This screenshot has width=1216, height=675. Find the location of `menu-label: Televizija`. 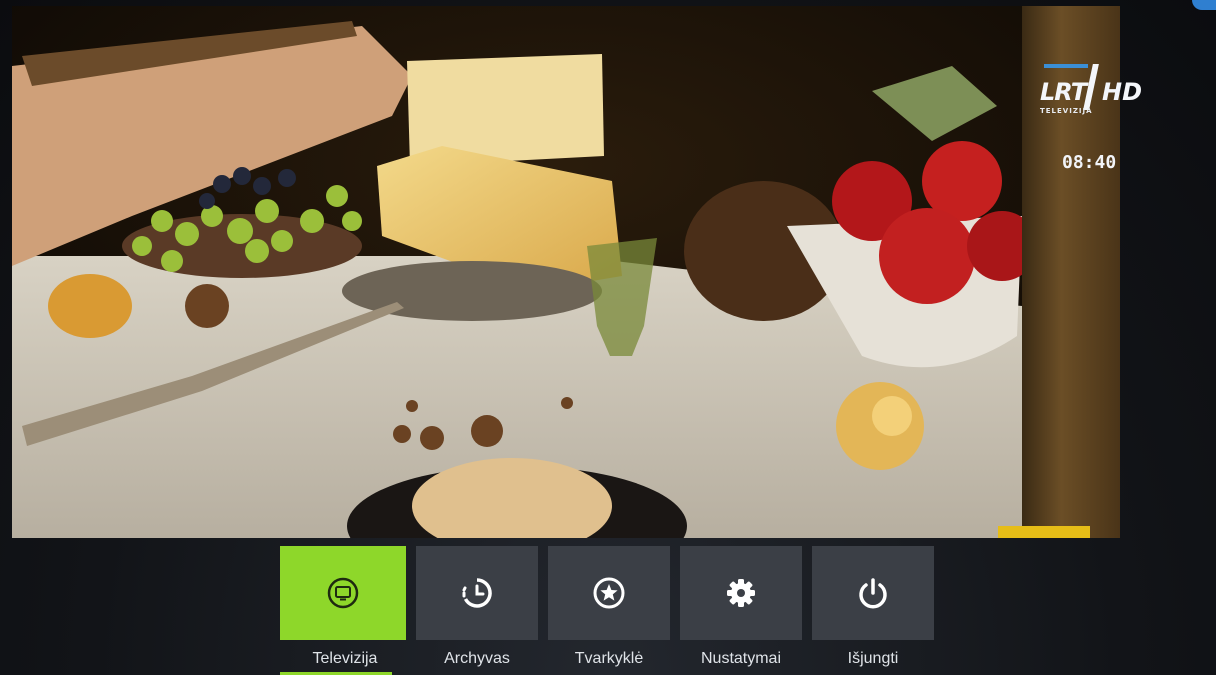

menu-label: Televizija is located at coordinates (345, 658).